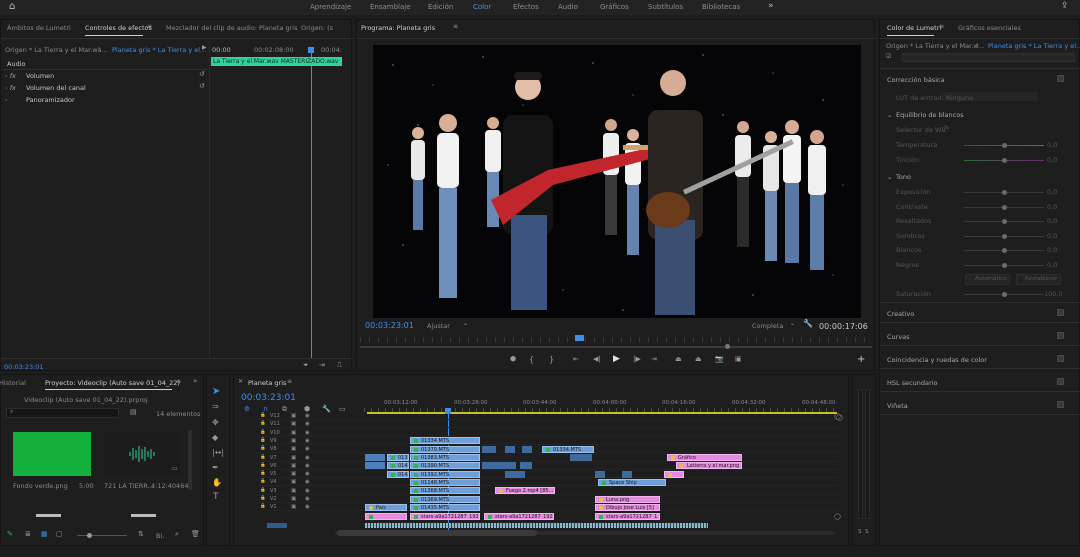 The image size is (1080, 557). I want to click on workspace-tab-color: Color, so click(482, 7).